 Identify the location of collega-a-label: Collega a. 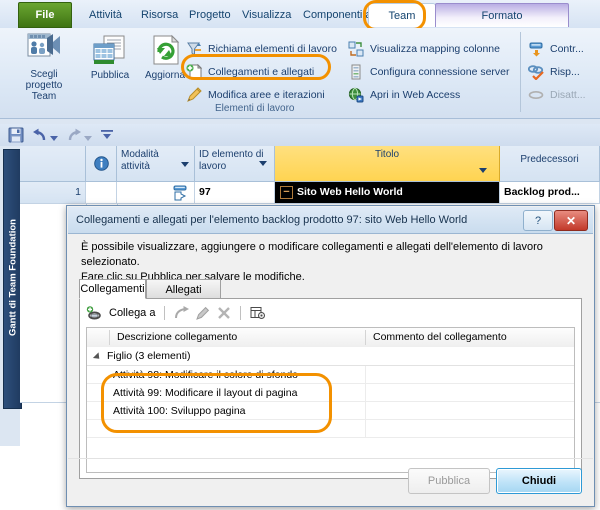
(132, 313).